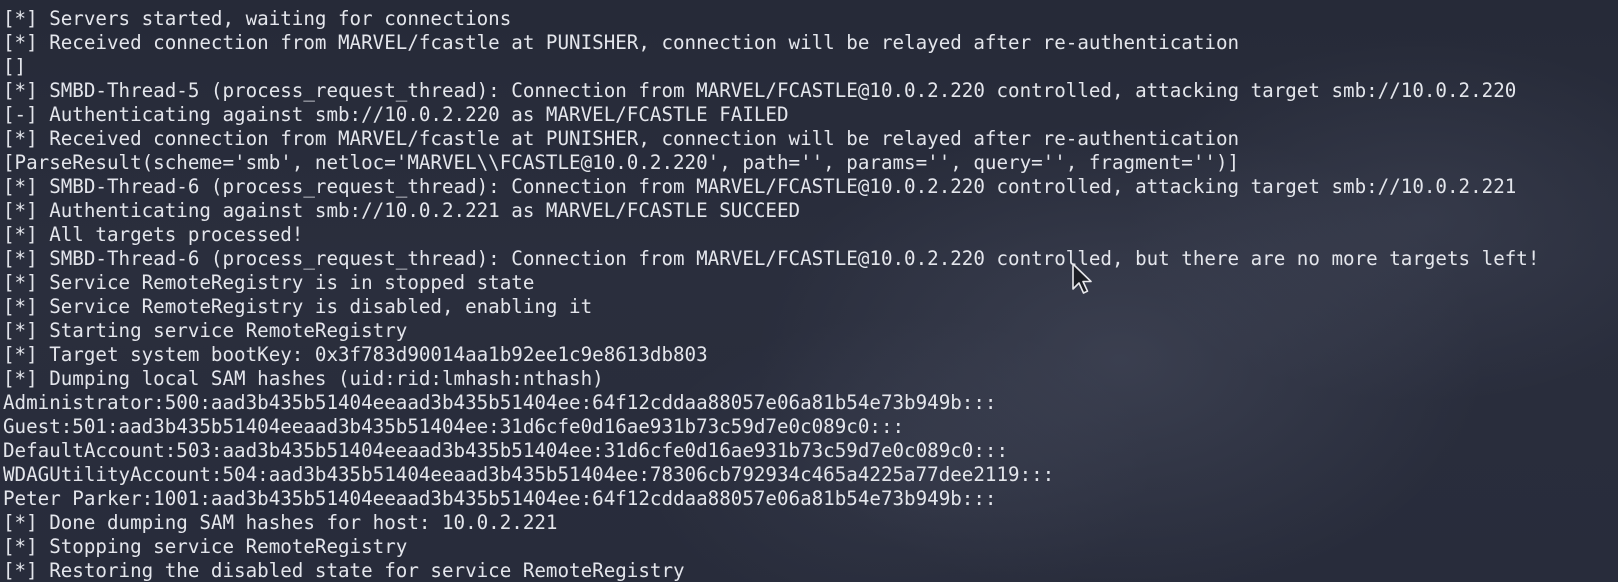 The image size is (1618, 582). I want to click on mouse-pointer-icon, so click(1082, 278).